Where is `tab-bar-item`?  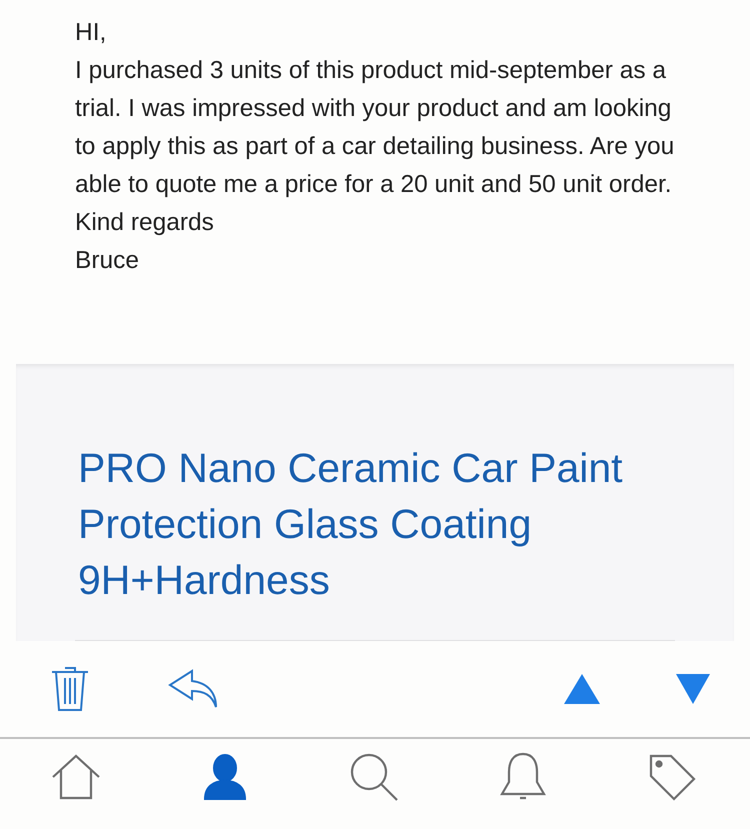 tab-bar-item is located at coordinates (374, 777).